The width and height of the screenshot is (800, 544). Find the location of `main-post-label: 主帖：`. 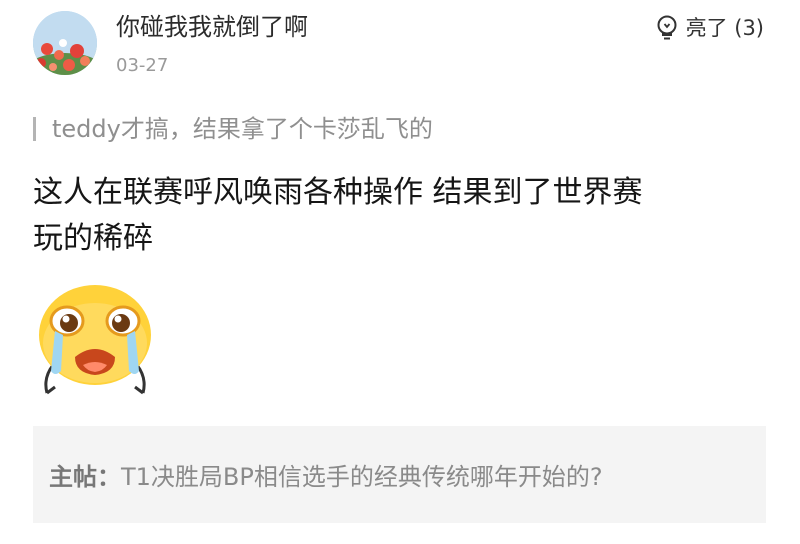

main-post-label: 主帖： is located at coordinates (85, 477).